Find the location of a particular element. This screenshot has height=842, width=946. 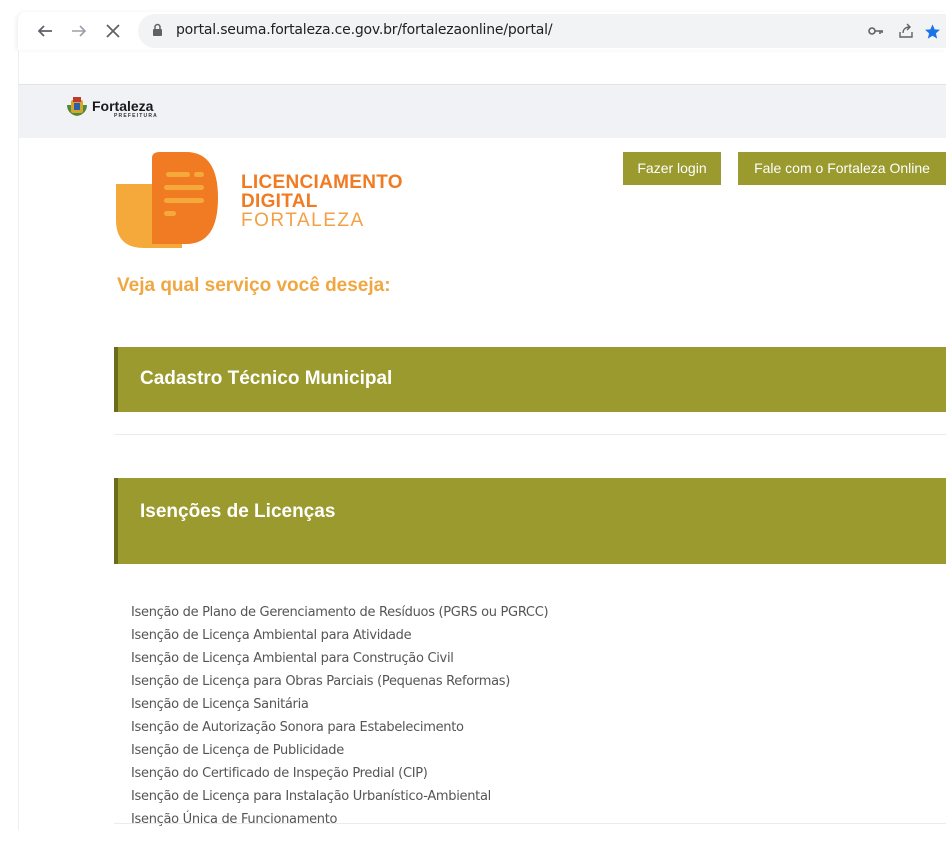

list-item: Isenção de Licença de Publicidade is located at coordinates (339, 753).